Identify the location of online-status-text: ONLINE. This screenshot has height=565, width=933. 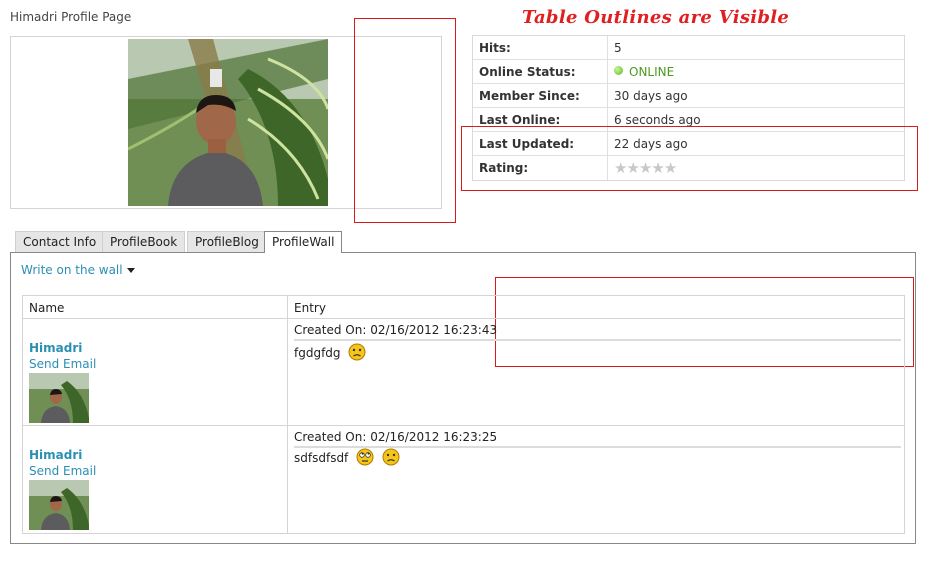
(652, 72).